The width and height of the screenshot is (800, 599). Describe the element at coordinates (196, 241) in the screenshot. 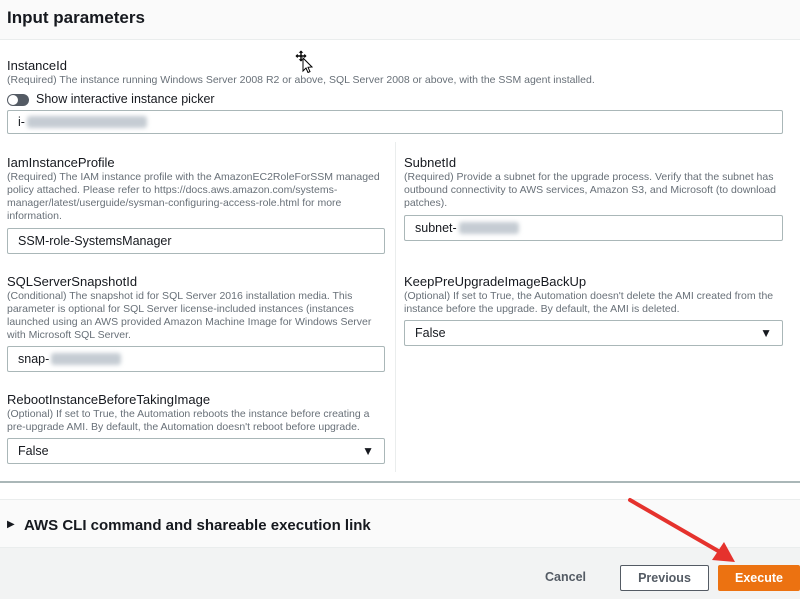

I see `iam-instance-profile-input: SSM-role-SystemsManager` at that location.